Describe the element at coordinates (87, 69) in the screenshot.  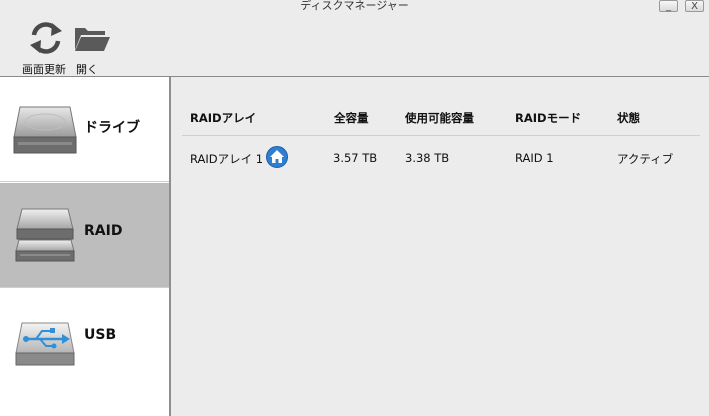
I see `open-label: 開く` at that location.